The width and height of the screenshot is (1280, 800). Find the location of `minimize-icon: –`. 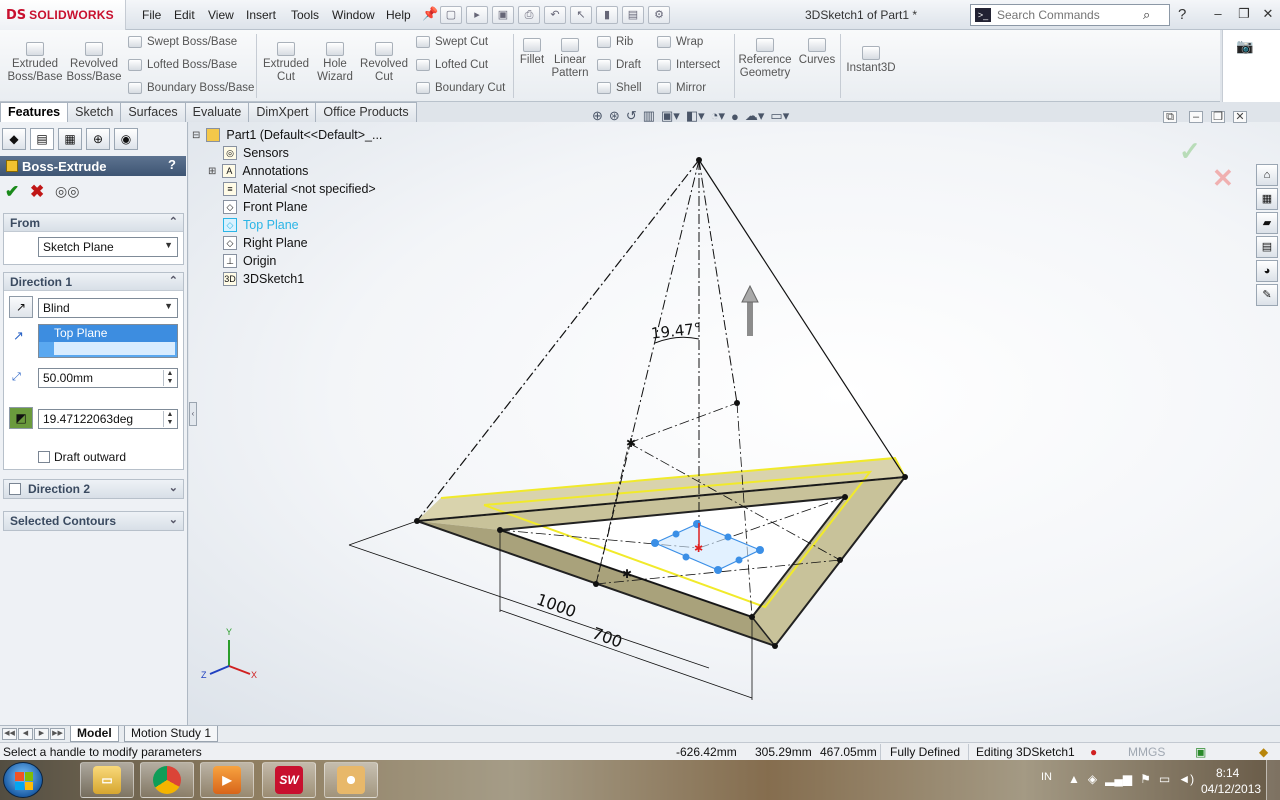

minimize-icon: – is located at coordinates (1218, 14).